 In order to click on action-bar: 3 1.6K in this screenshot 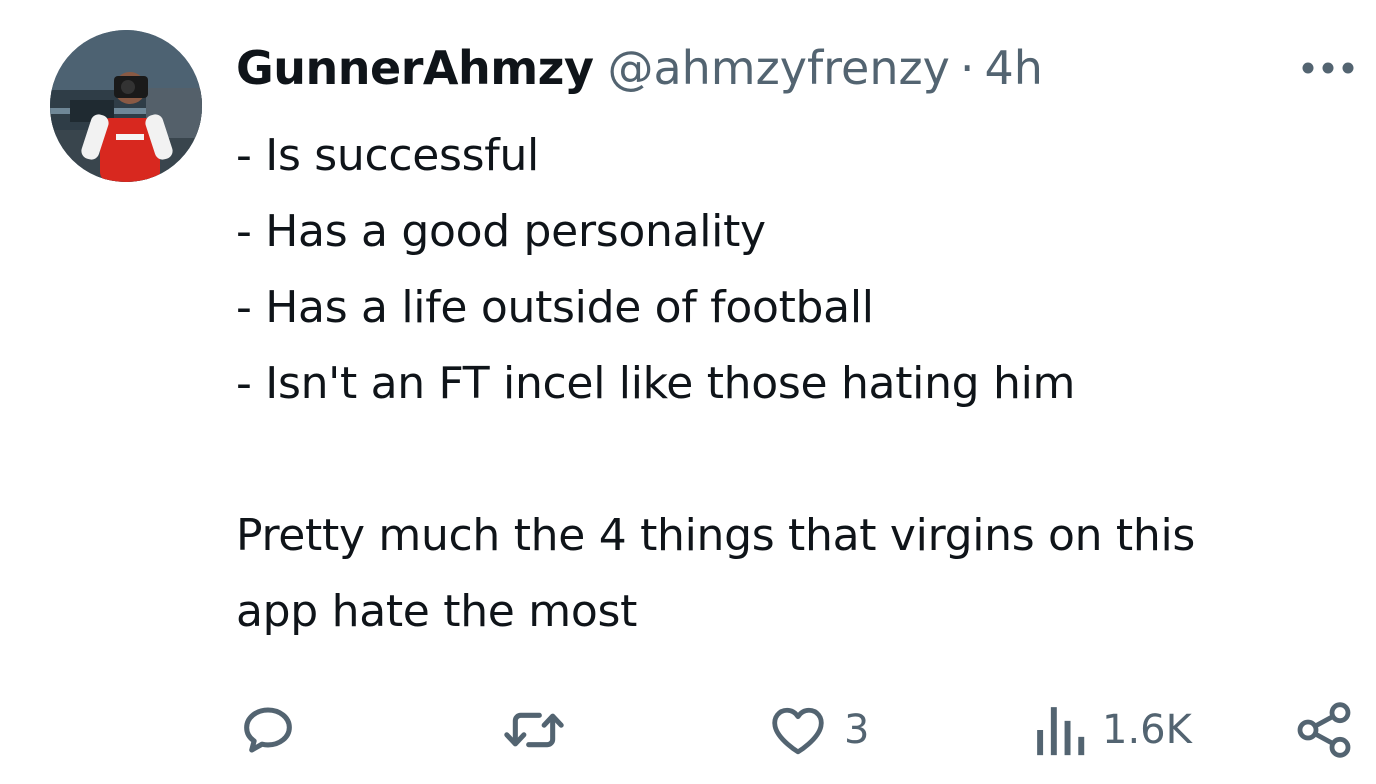, I will do `click(798, 730)`.